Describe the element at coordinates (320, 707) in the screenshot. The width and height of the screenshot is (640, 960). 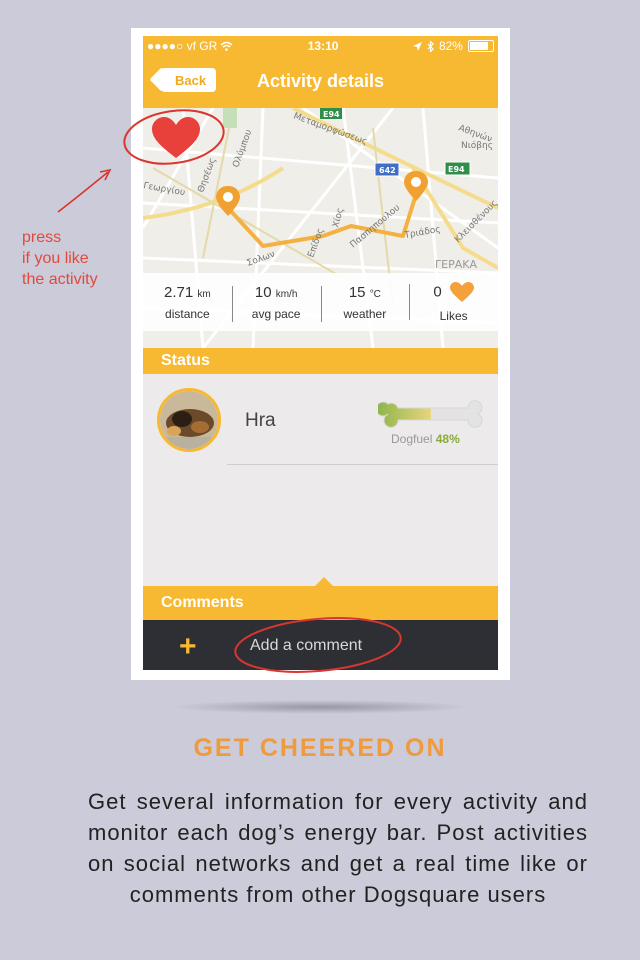
I see `phone-shadow` at that location.